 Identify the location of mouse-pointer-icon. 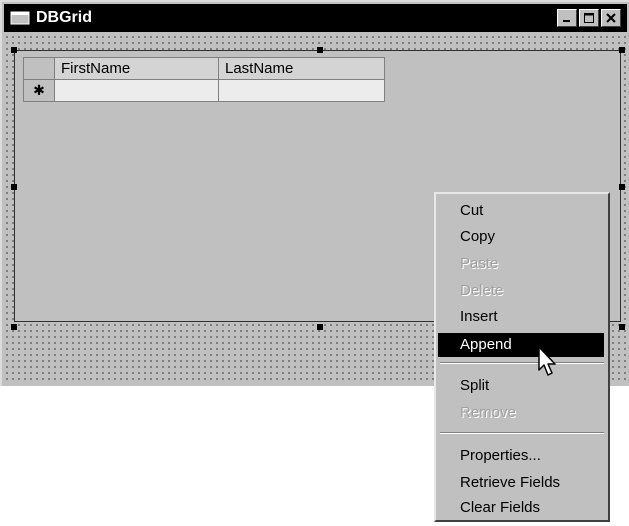
(547, 361).